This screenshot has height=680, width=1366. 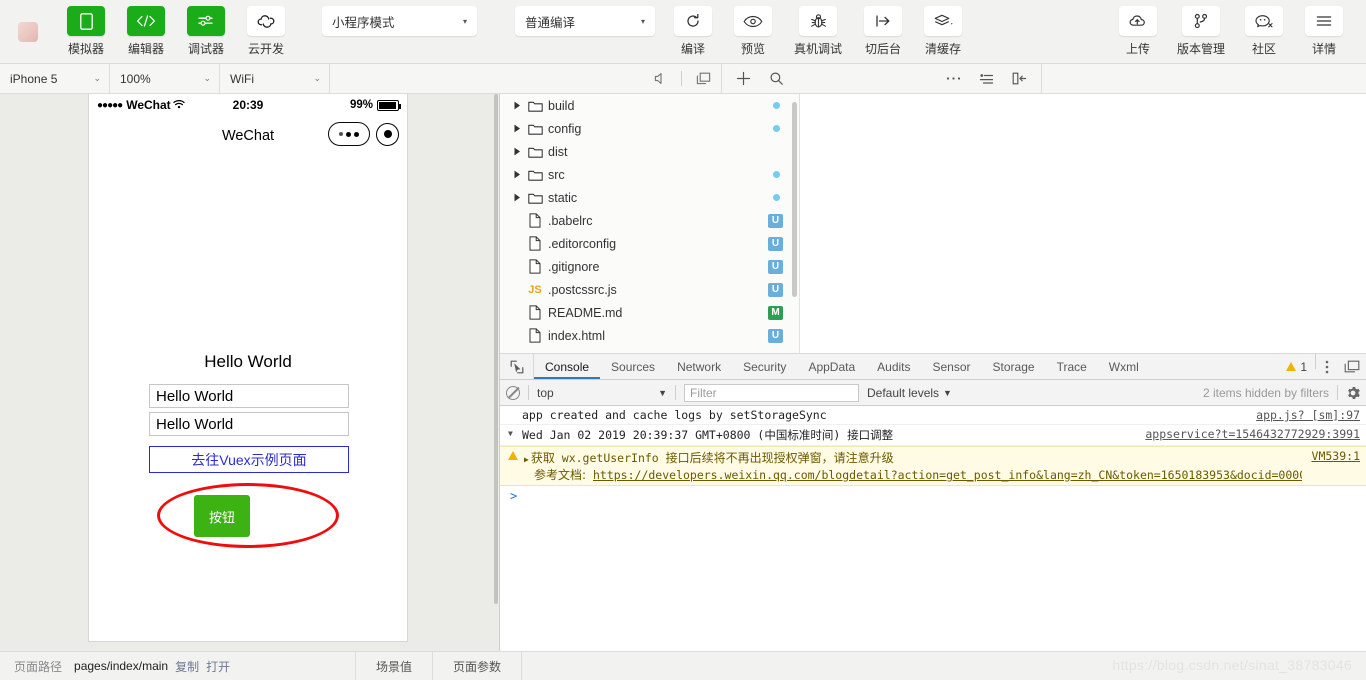 What do you see at coordinates (1331, 456) in the screenshot?
I see `console-source-link: VM539:1` at bounding box center [1331, 456].